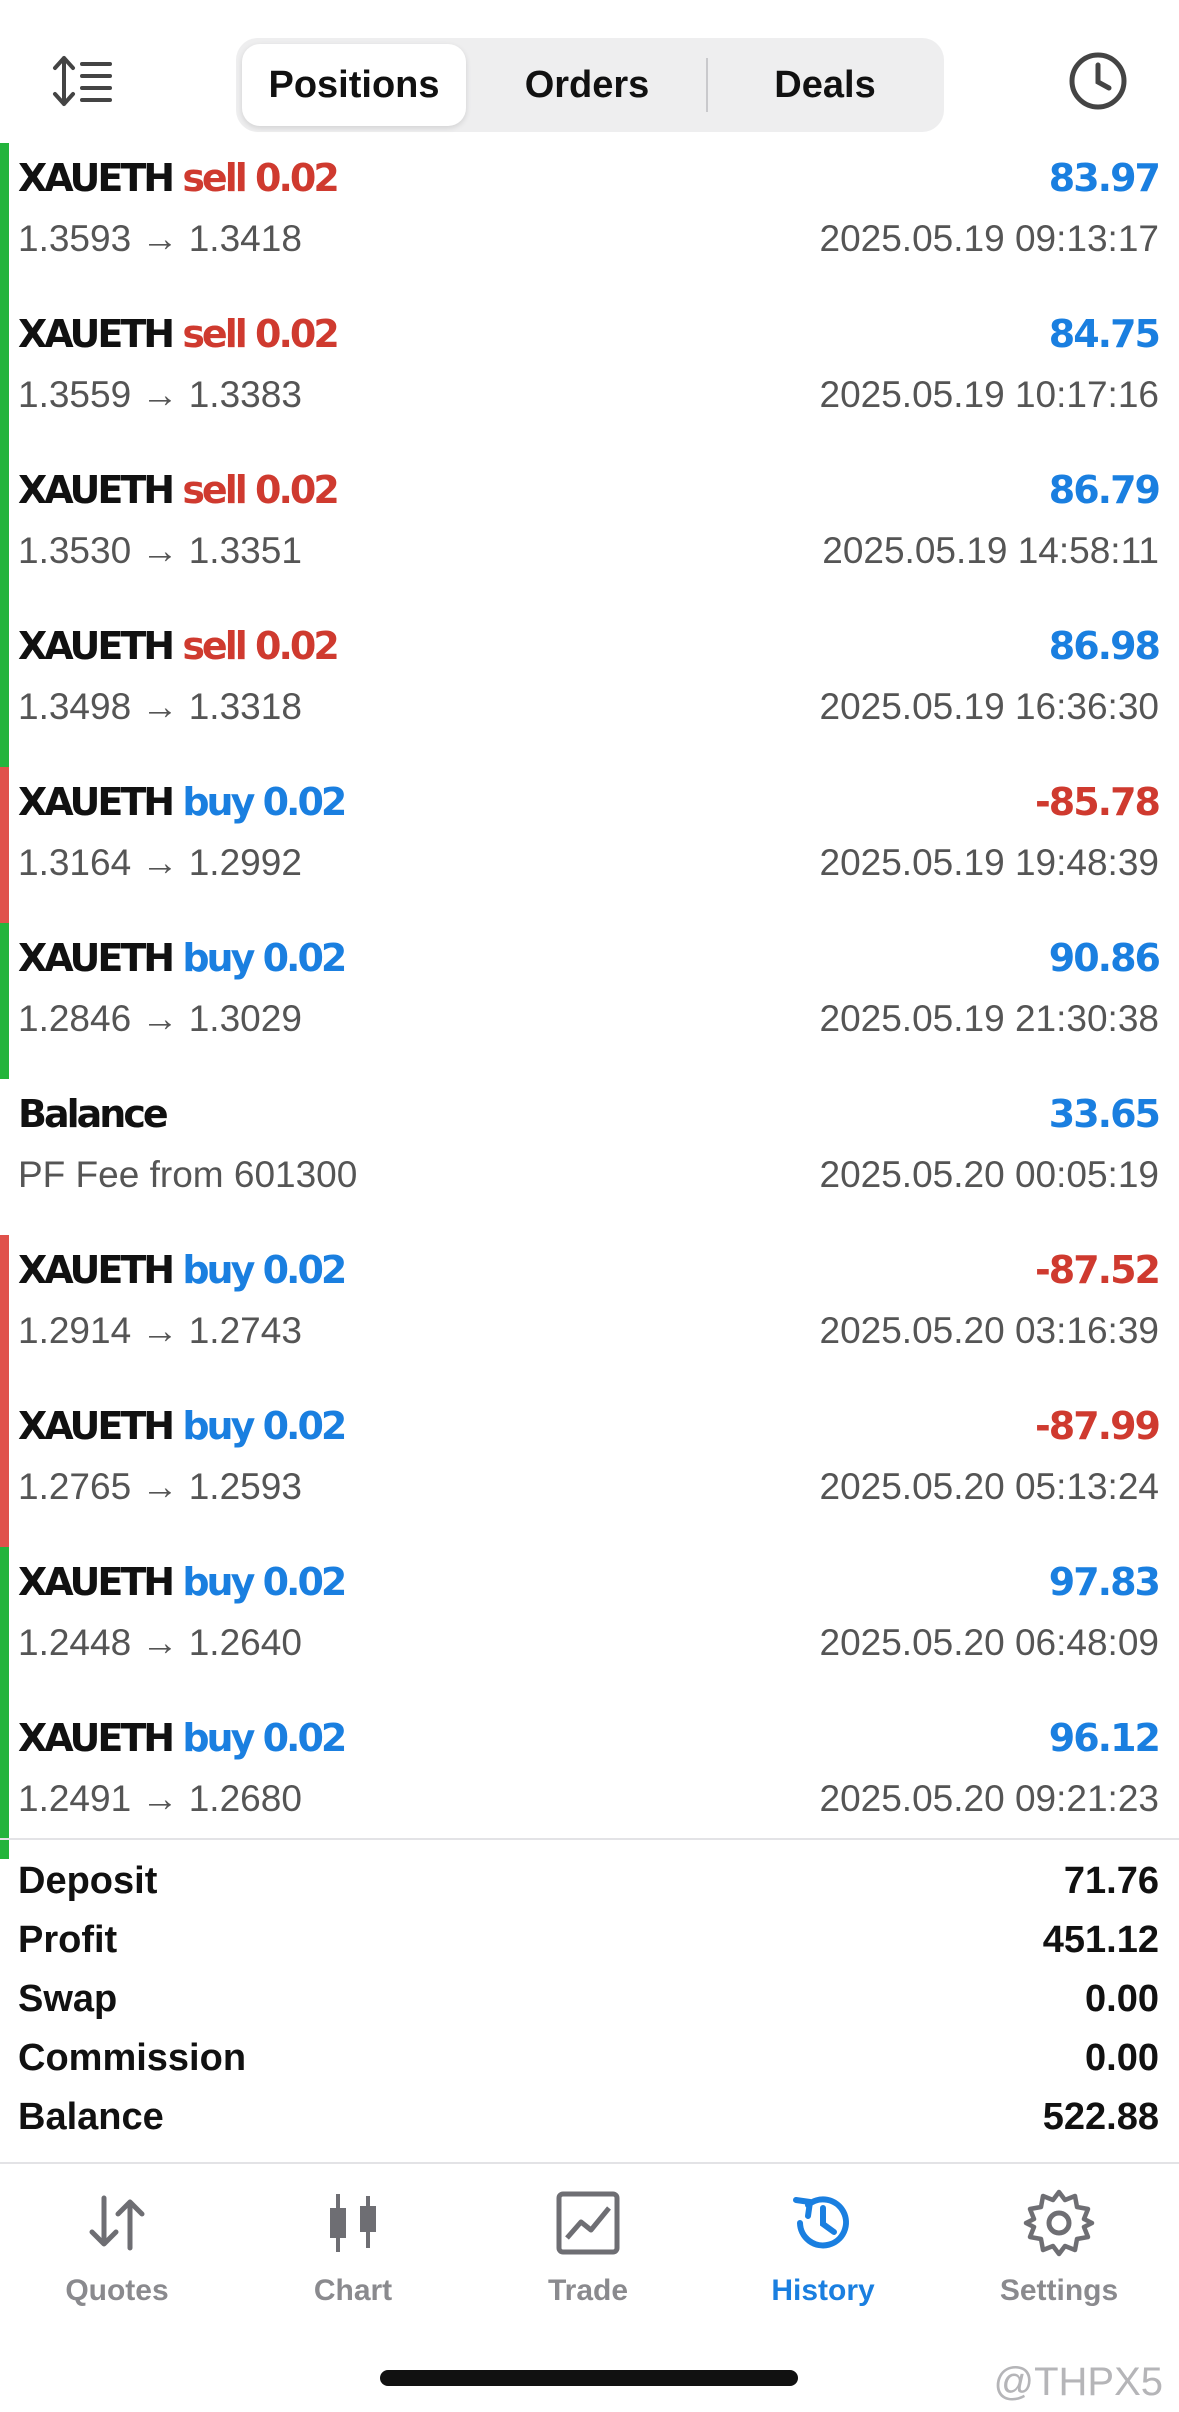 Image resolution: width=1179 pixels, height=2412 pixels. I want to click on summary-row-swap: Swap 0.00, so click(589, 1999).